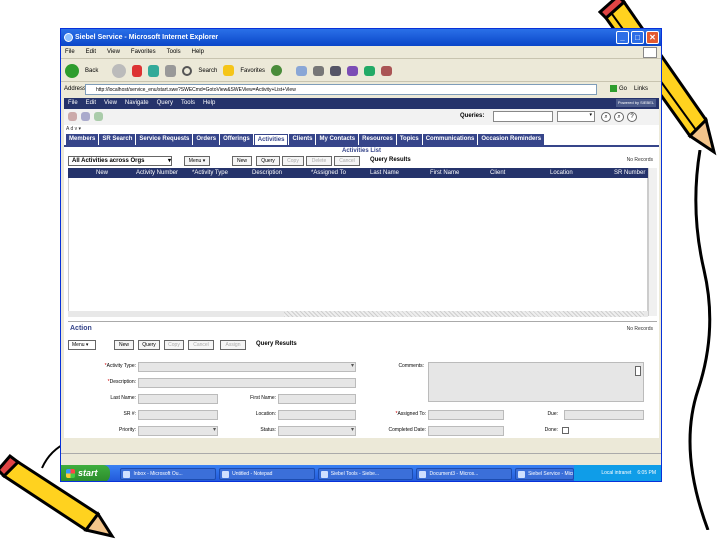  Describe the element at coordinates (201, 345) in the screenshot. I see `form-cancel-button: Cancel` at that location.